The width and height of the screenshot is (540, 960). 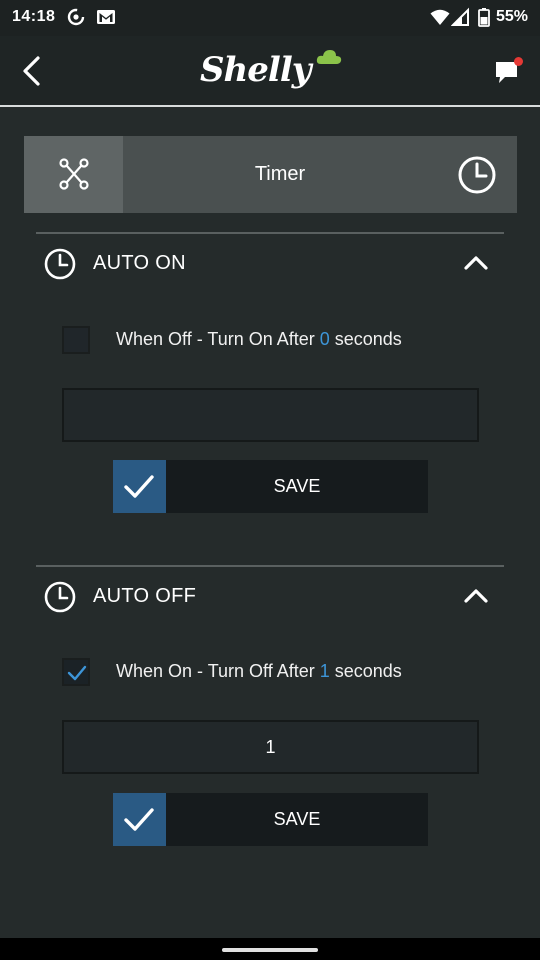 I want to click on auto-on-label: When Off - Turn On After 0 seconds, so click(x=259, y=339).